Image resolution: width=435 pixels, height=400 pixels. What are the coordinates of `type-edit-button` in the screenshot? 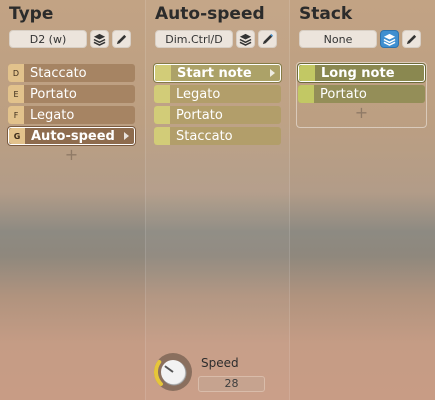 It's located at (121, 39).